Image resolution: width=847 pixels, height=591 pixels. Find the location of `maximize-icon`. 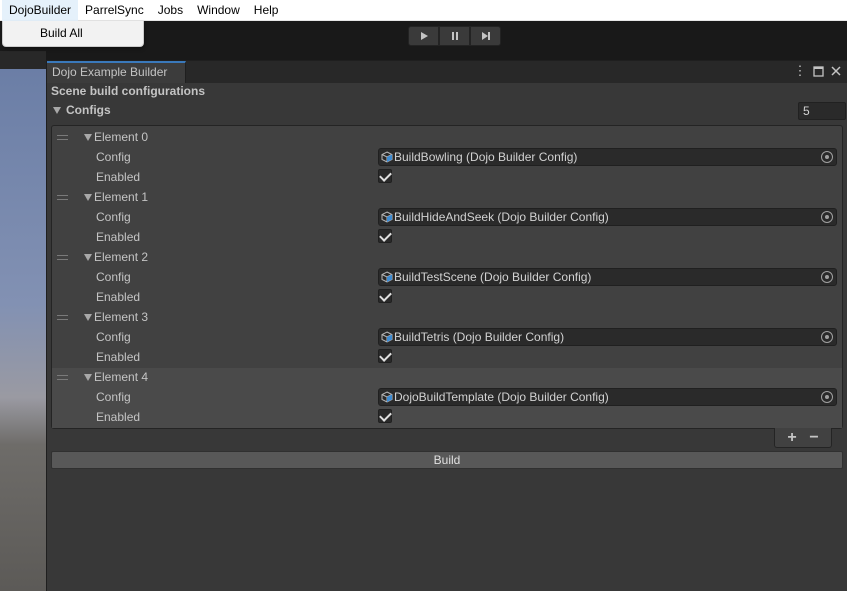

maximize-icon is located at coordinates (818, 71).